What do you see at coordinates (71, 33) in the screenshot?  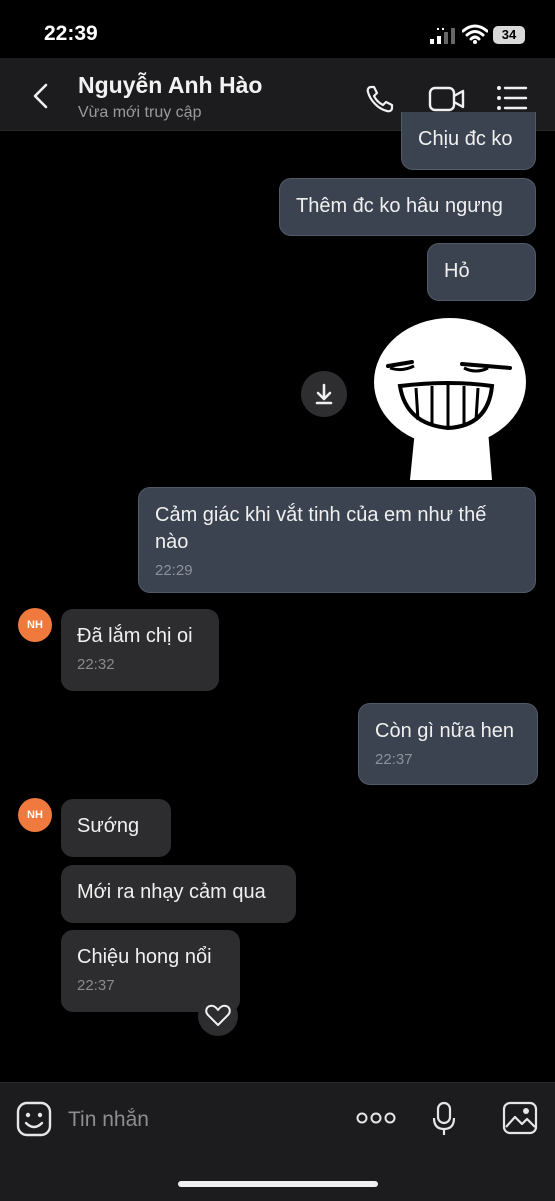 I see `status-time: 22:39` at bounding box center [71, 33].